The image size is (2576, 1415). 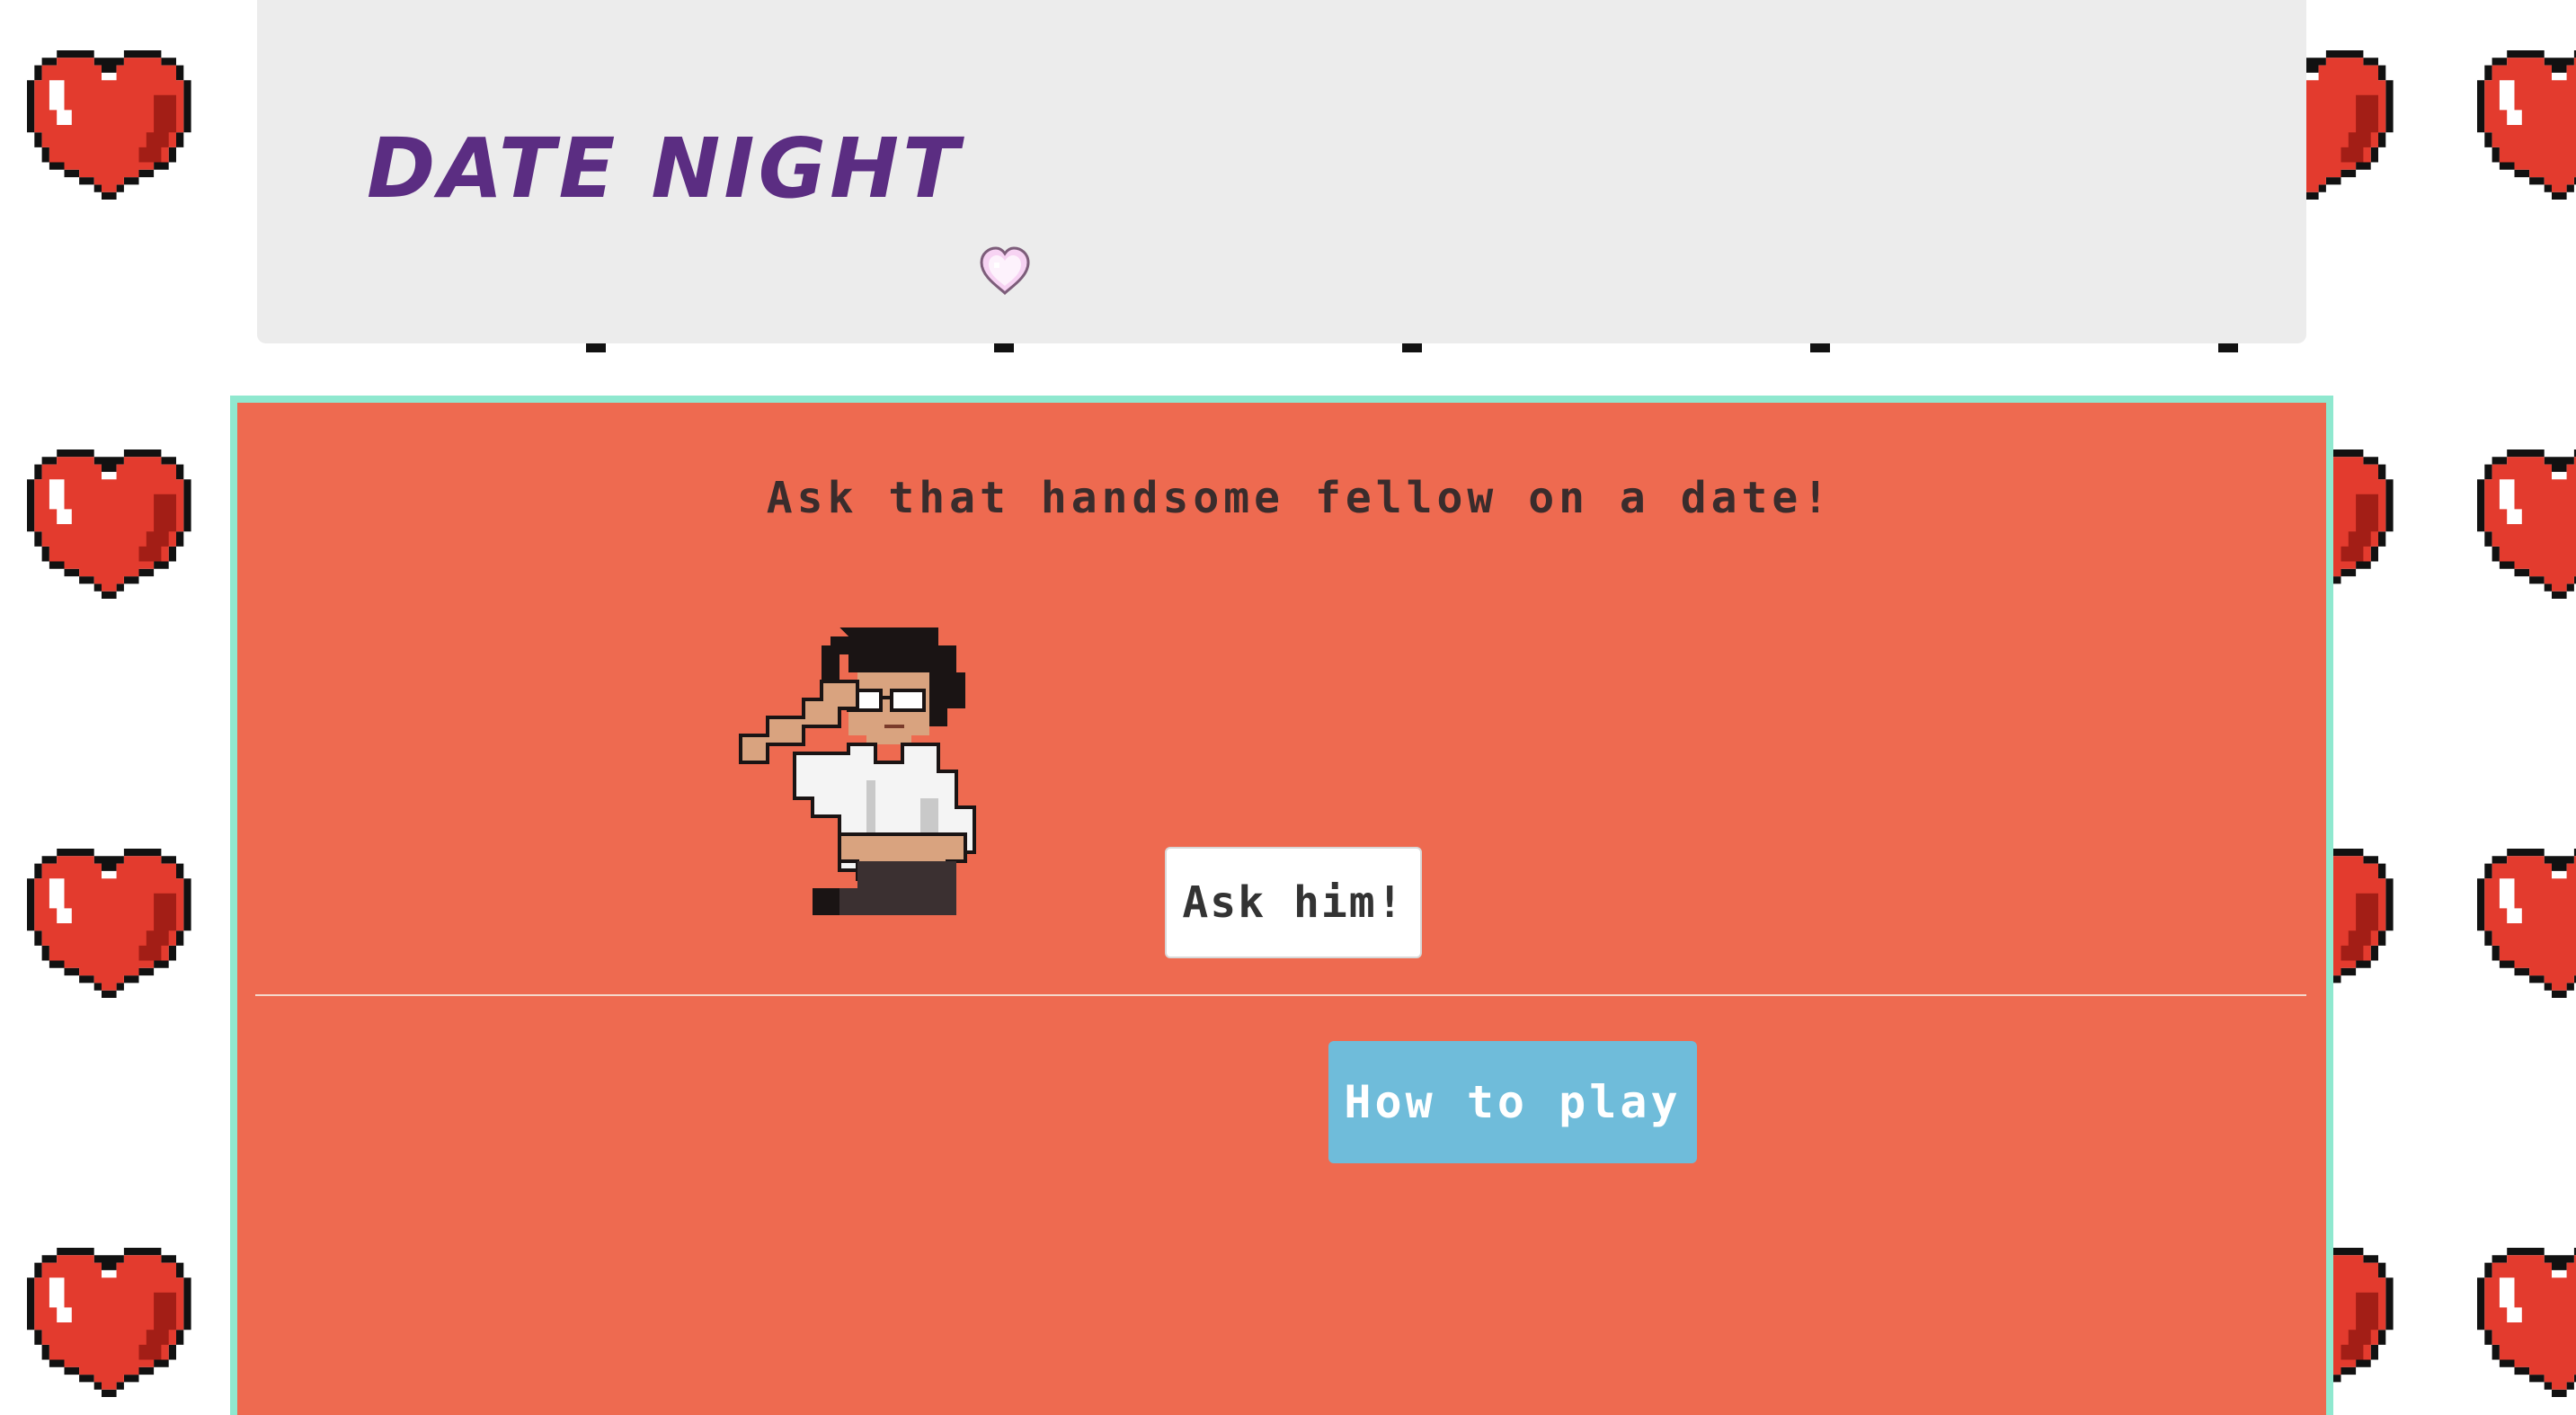 I want to click on pixel-man-character, so click(x=857, y=771).